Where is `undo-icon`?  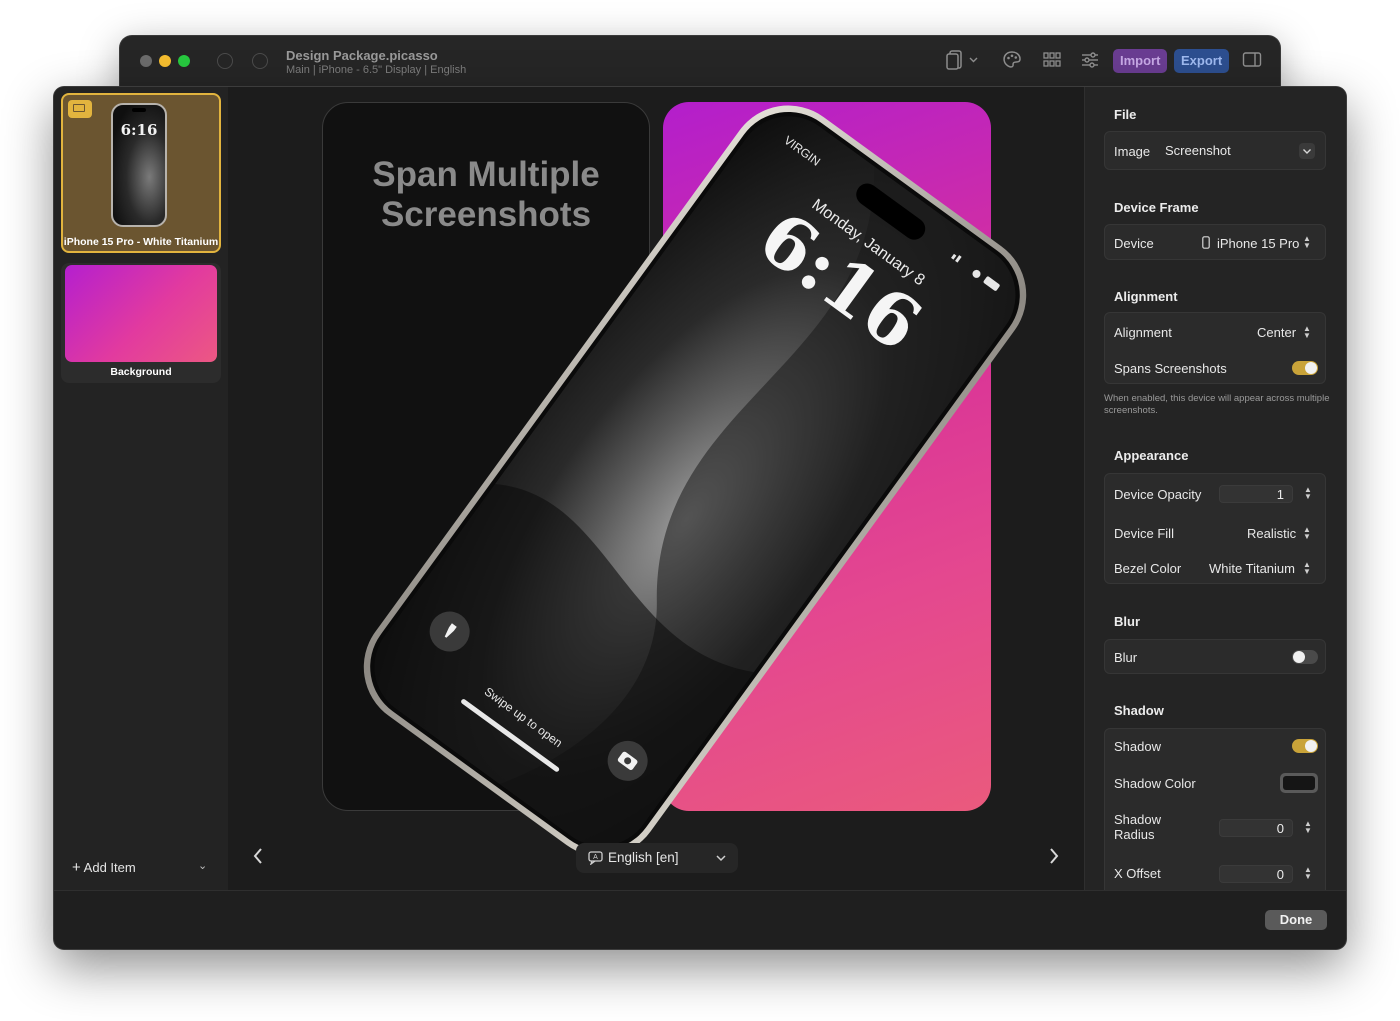
undo-icon is located at coordinates (225, 61).